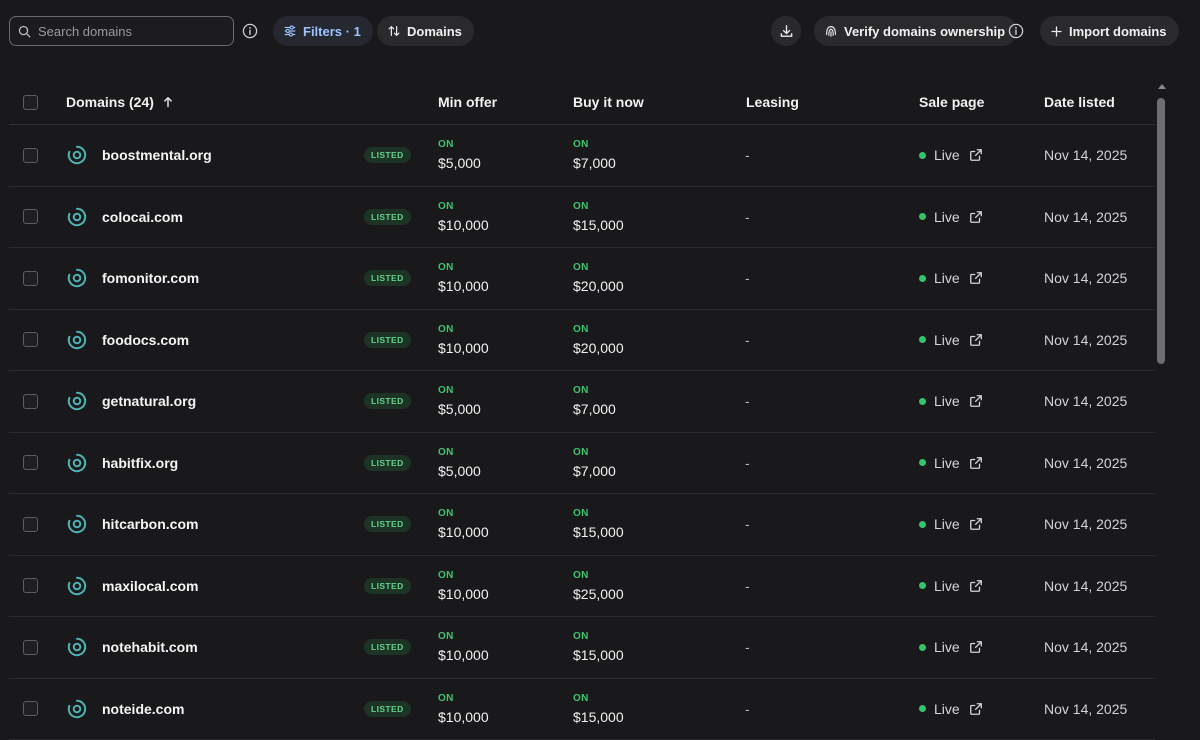  I want to click on buy-now-amount: $15,000, so click(598, 655).